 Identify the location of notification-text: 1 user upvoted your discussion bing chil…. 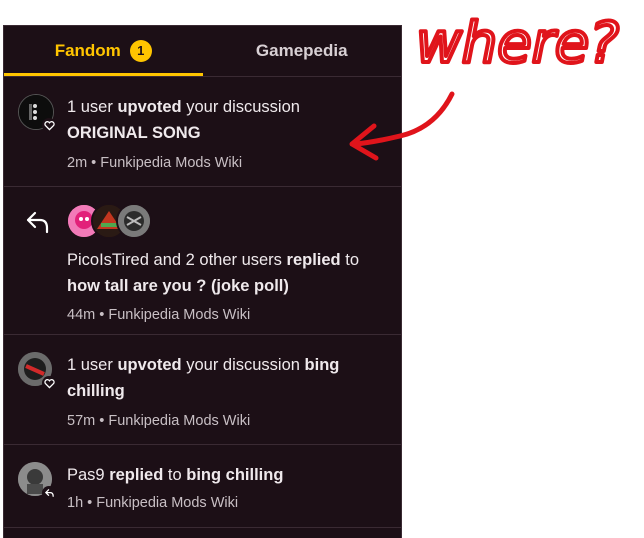
(203, 378).